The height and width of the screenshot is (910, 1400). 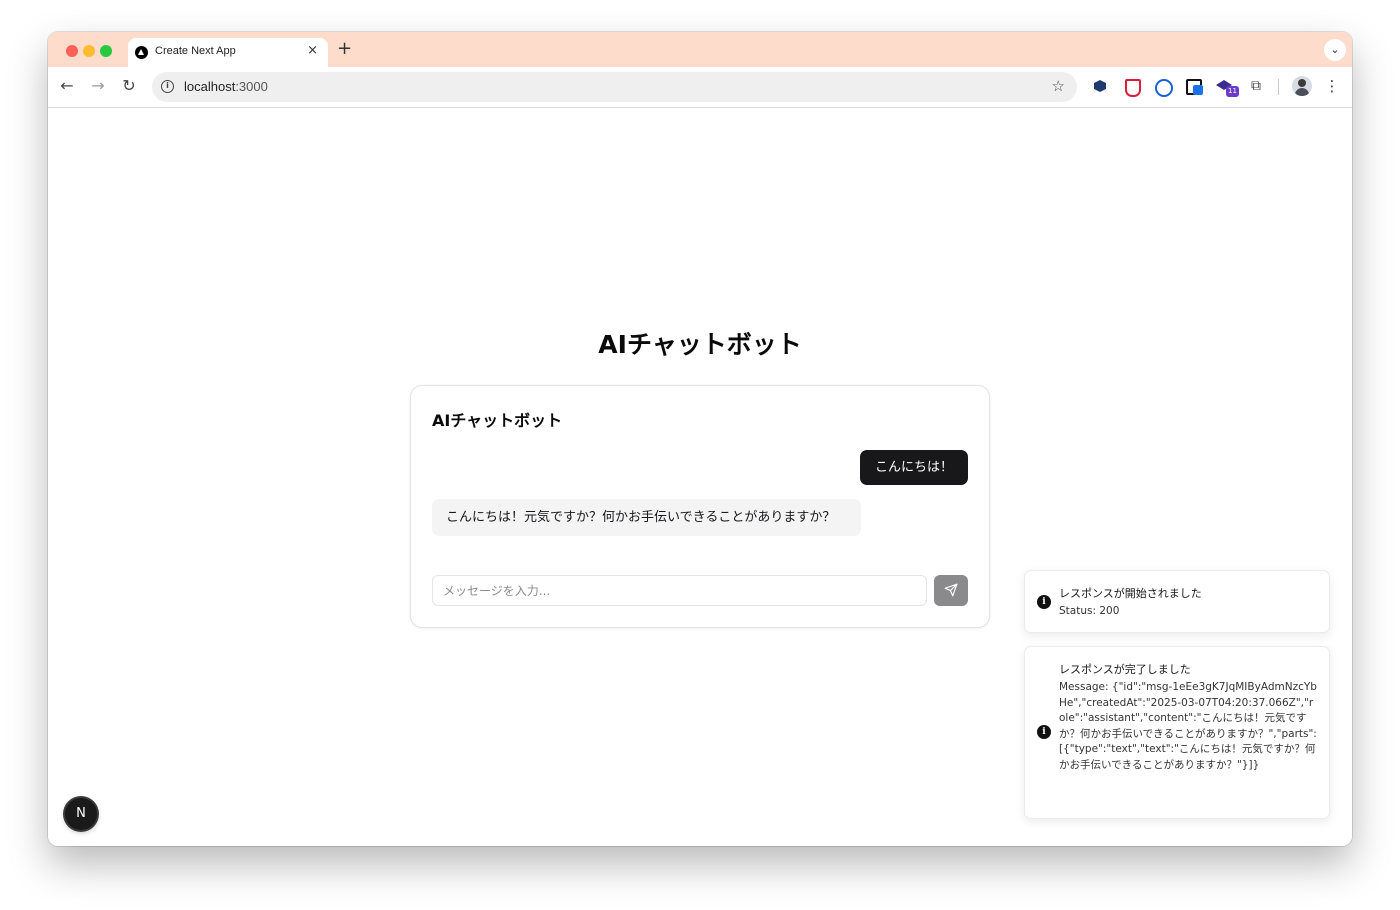 I want to click on browser-tab: Create Next App ×, so click(x=228, y=52).